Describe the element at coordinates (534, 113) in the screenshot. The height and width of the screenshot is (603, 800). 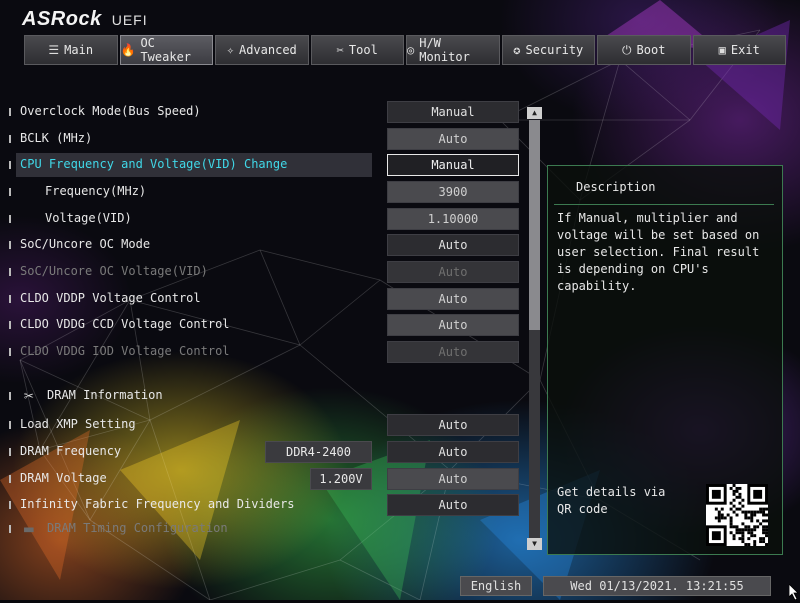
I see `scroll-up-icon: ▲` at that location.